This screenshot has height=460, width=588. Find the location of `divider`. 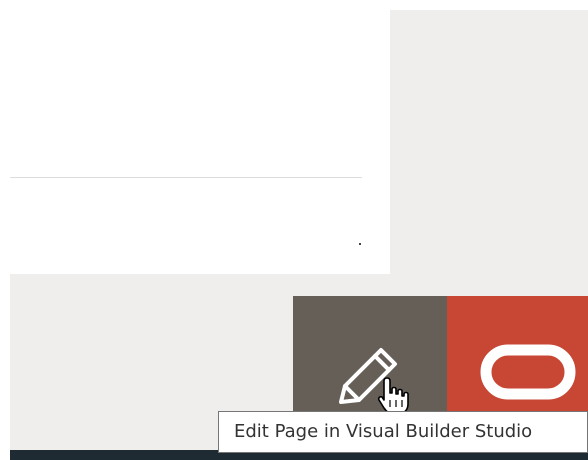

divider is located at coordinates (186, 177).